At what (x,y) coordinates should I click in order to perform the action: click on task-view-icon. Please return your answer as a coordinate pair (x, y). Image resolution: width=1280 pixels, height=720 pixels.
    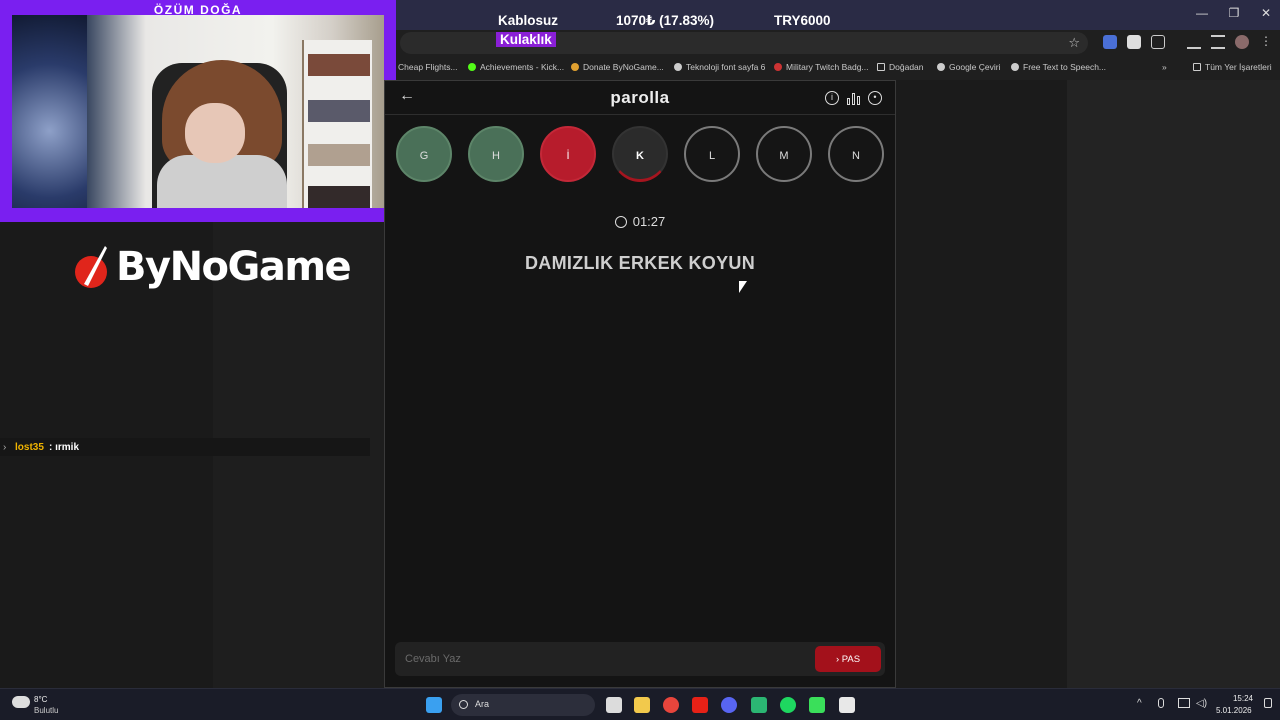
    Looking at the image, I should click on (614, 705).